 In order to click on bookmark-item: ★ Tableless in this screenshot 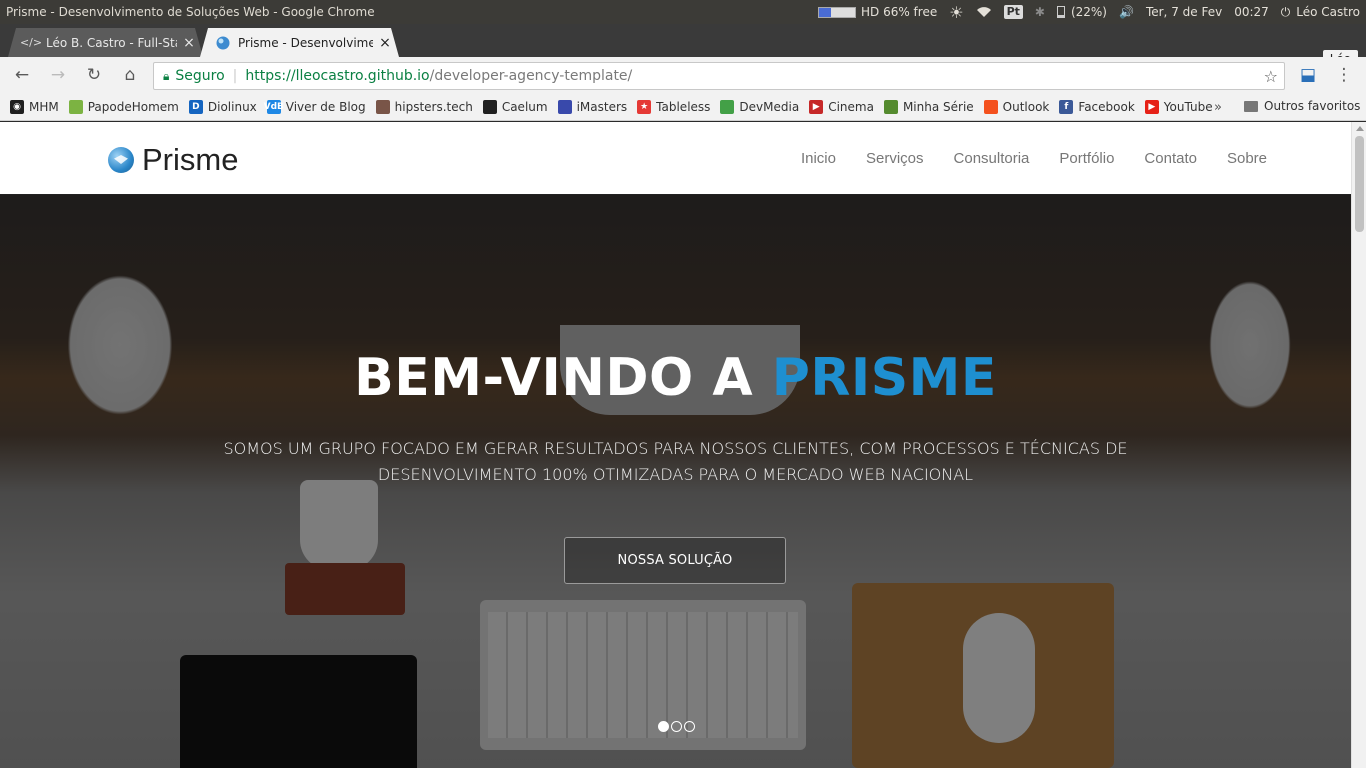, I will do `click(673, 107)`.